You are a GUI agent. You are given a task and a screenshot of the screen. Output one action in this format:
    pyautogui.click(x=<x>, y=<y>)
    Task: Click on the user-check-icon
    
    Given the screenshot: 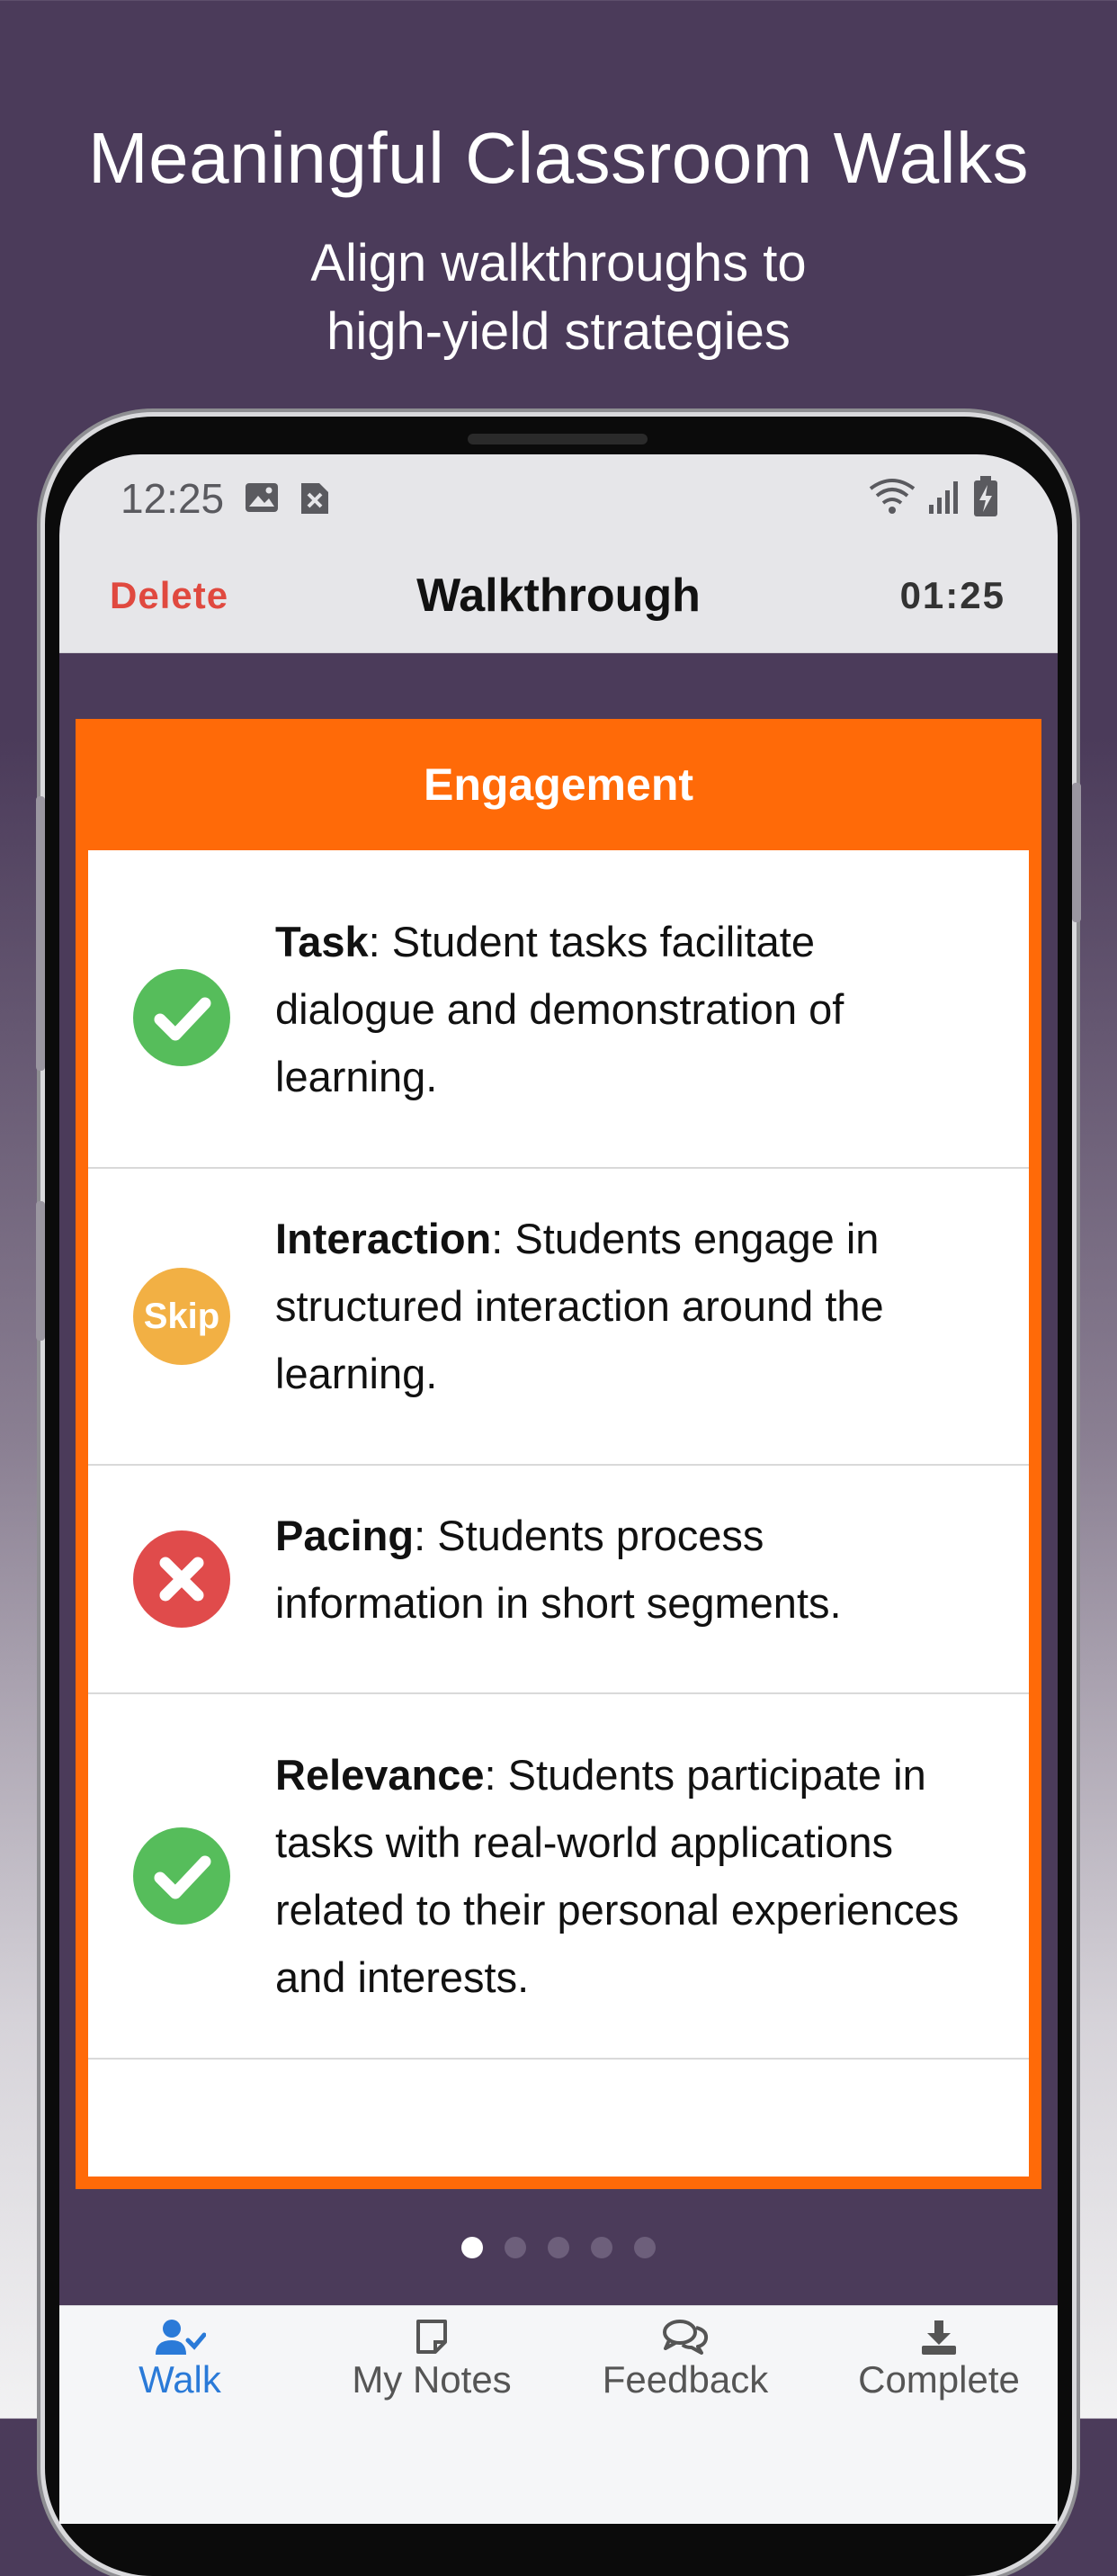 What is the action you would take?
    pyautogui.click(x=181, y=2338)
    